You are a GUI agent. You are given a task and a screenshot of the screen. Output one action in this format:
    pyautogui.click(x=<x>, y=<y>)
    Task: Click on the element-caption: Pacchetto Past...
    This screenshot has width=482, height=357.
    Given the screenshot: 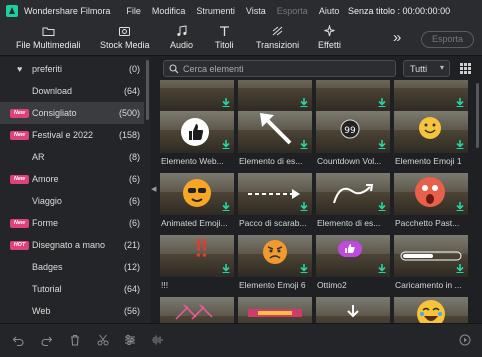 What is the action you would take?
    pyautogui.click(x=427, y=223)
    